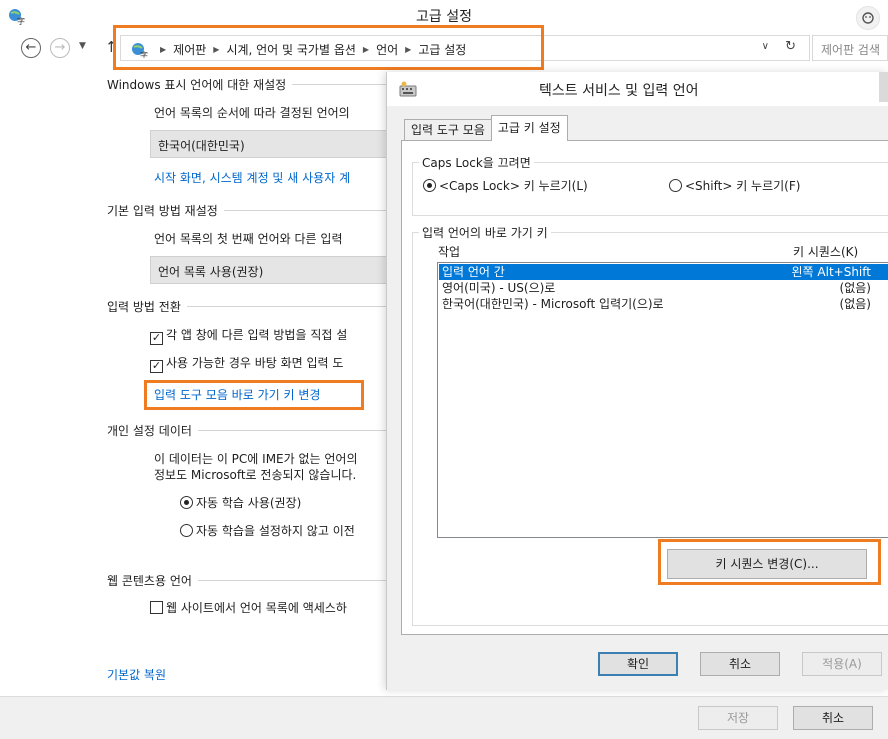 This screenshot has height=739, width=888. What do you see at coordinates (826, 252) in the screenshot?
I see `column-header-key-sequence: 키 시퀀스(K)` at bounding box center [826, 252].